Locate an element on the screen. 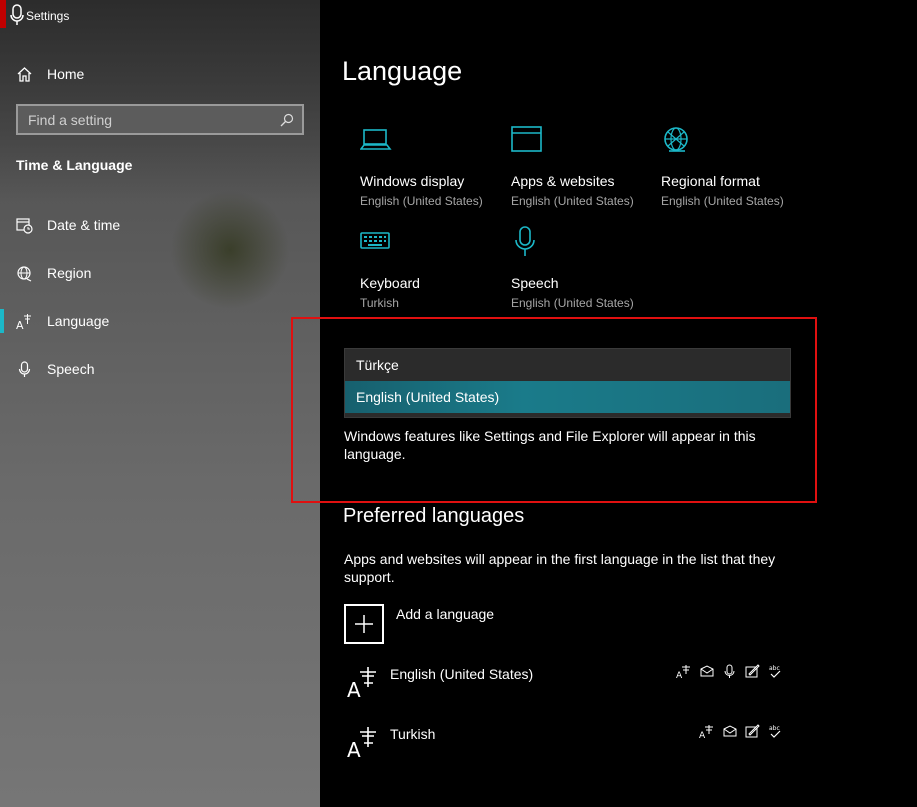  language-item-turkish: A Turkish A abc is located at coordinates (566, 744).